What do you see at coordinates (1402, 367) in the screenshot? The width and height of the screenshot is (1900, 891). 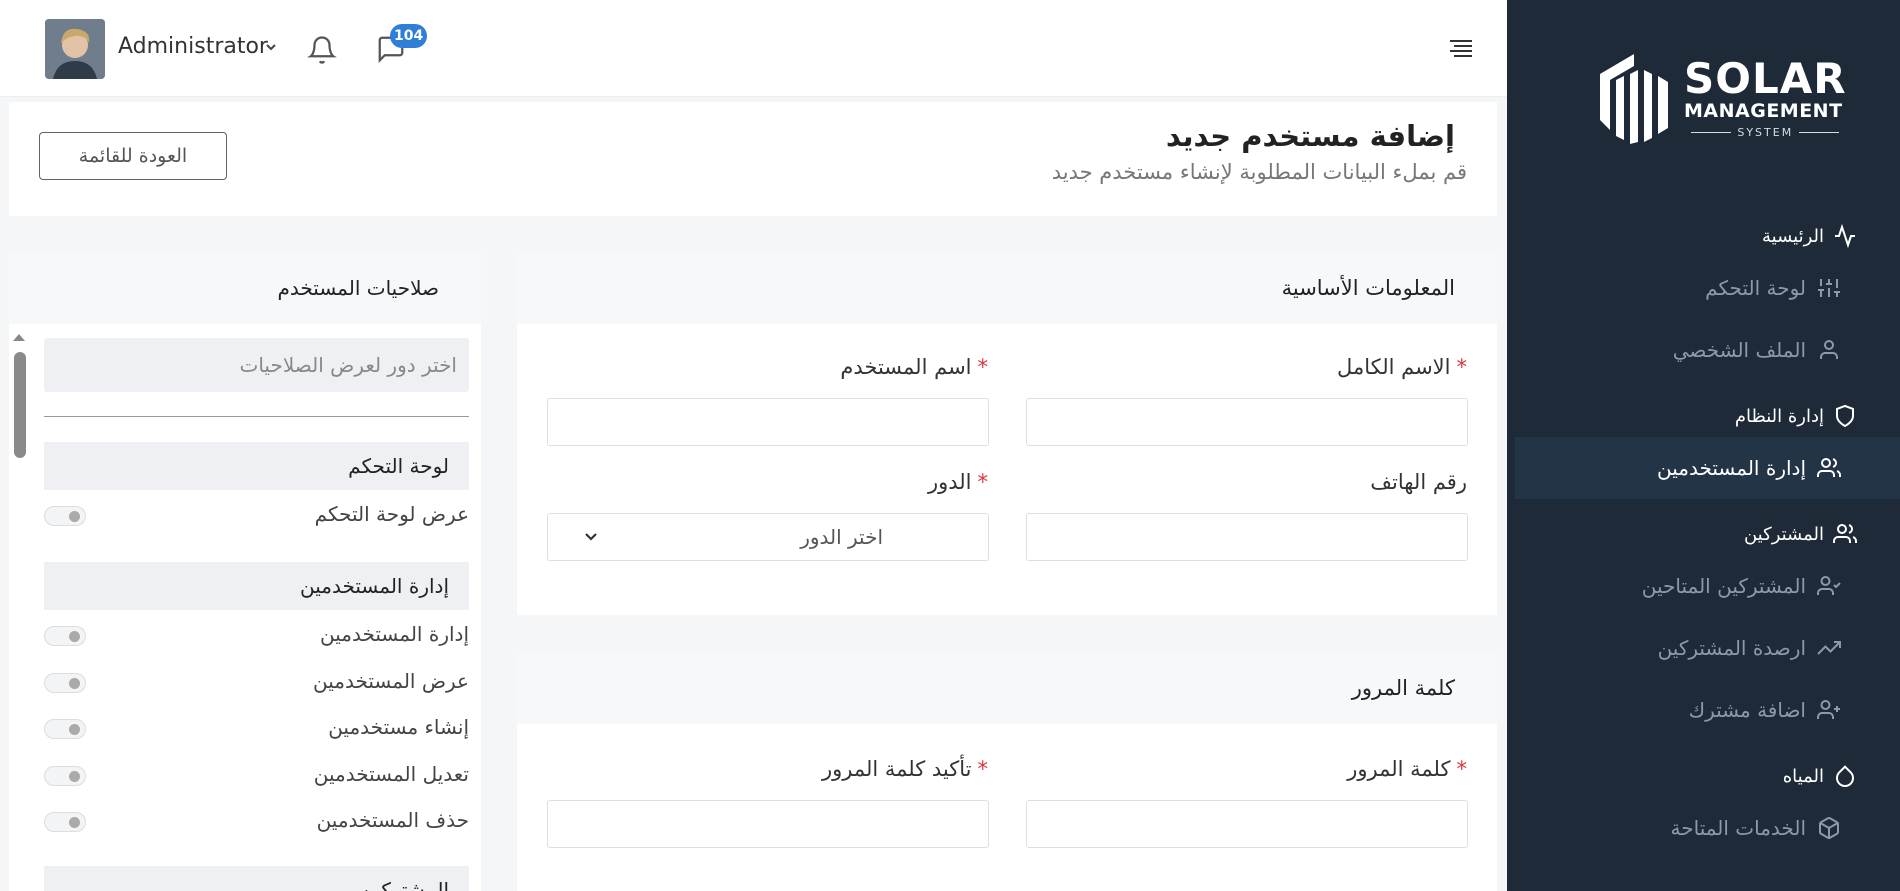 I see `full-name-label: *الاسم الكامل` at bounding box center [1402, 367].